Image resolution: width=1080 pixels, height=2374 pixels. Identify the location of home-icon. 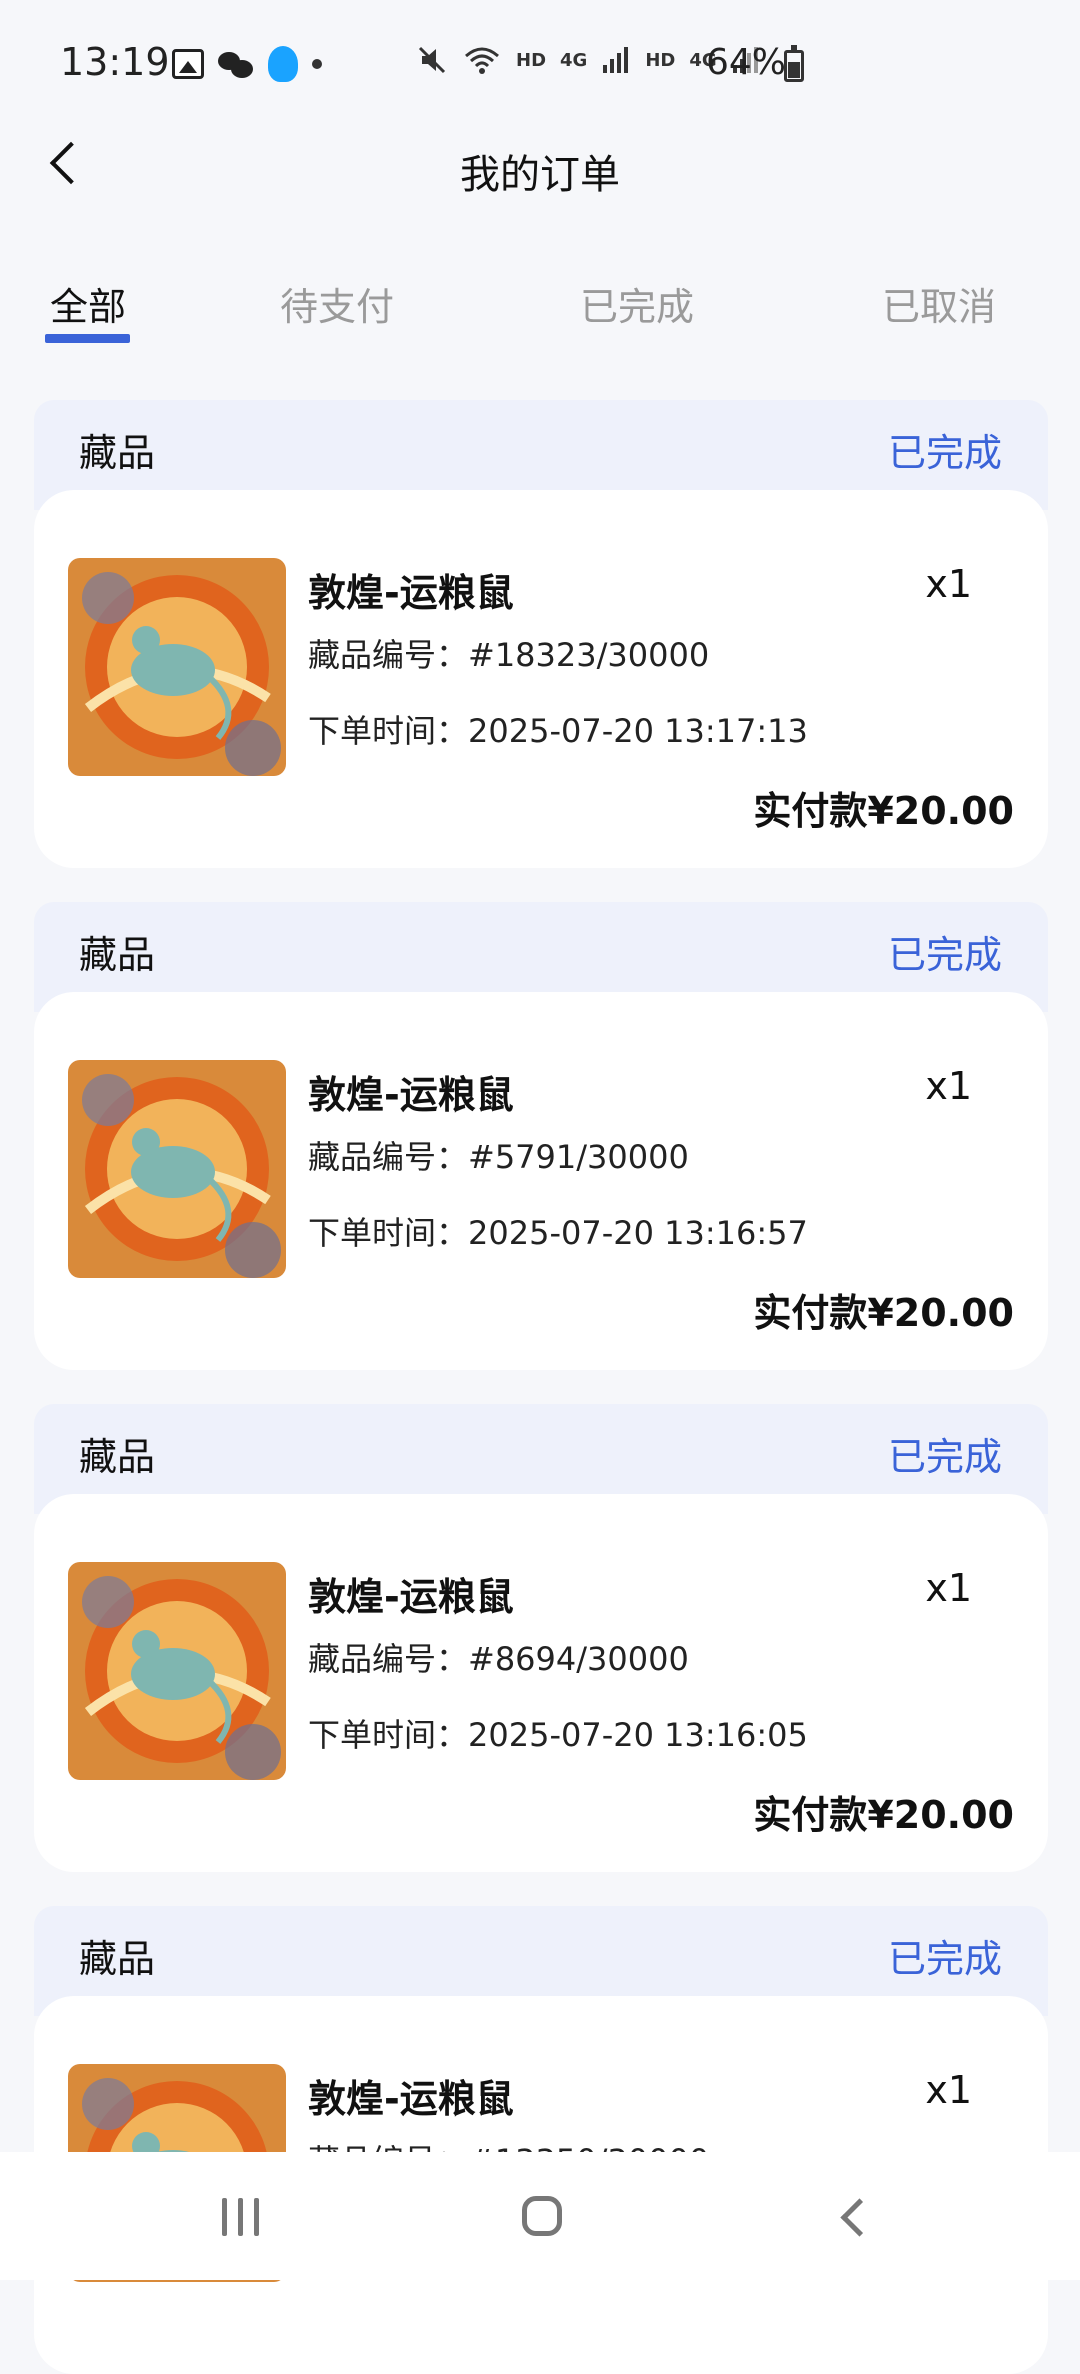
(542, 2216).